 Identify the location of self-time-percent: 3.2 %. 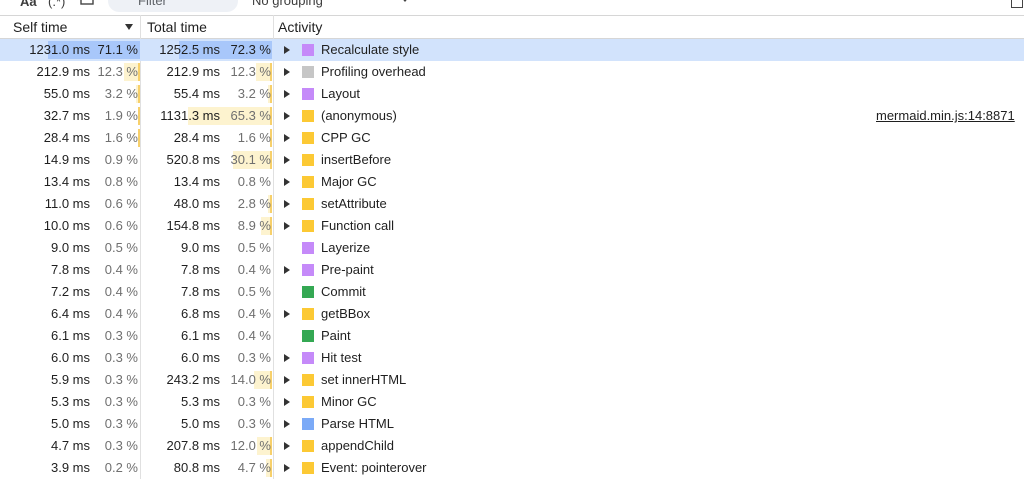
(121, 93).